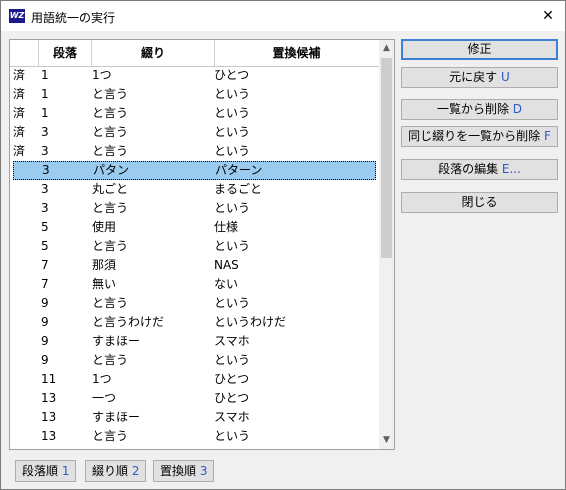 This screenshot has height=490, width=566. I want to click on sort-by-spelling-tab: 綴り順 2, so click(116, 471).